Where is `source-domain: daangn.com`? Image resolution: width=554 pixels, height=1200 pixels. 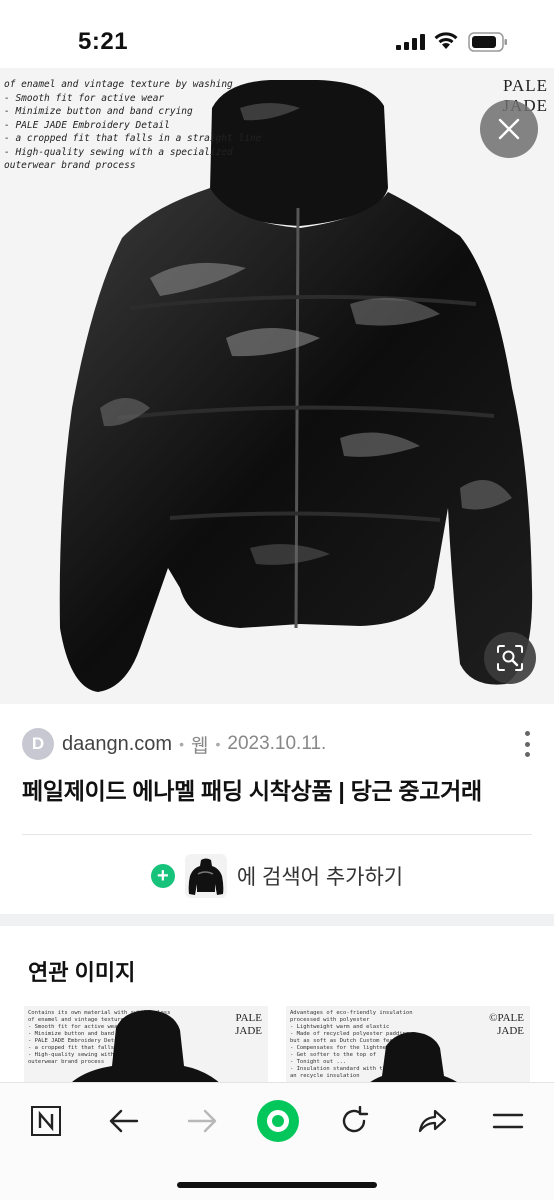
source-domain: daangn.com is located at coordinates (117, 744).